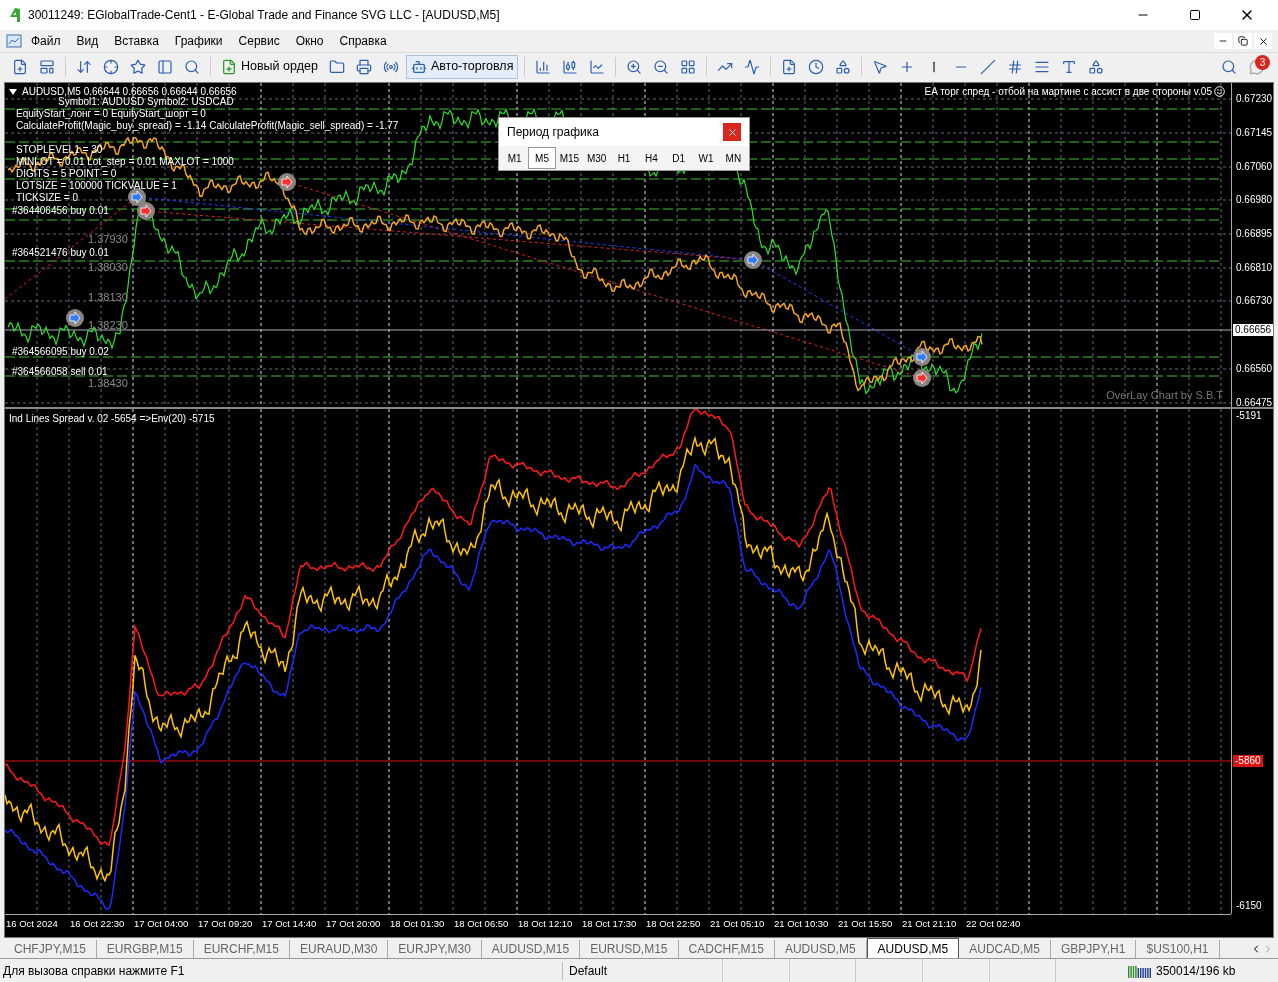 The image size is (1278, 982). What do you see at coordinates (32, 924) in the screenshot?
I see `time-tick: 16 Oct 2024` at bounding box center [32, 924].